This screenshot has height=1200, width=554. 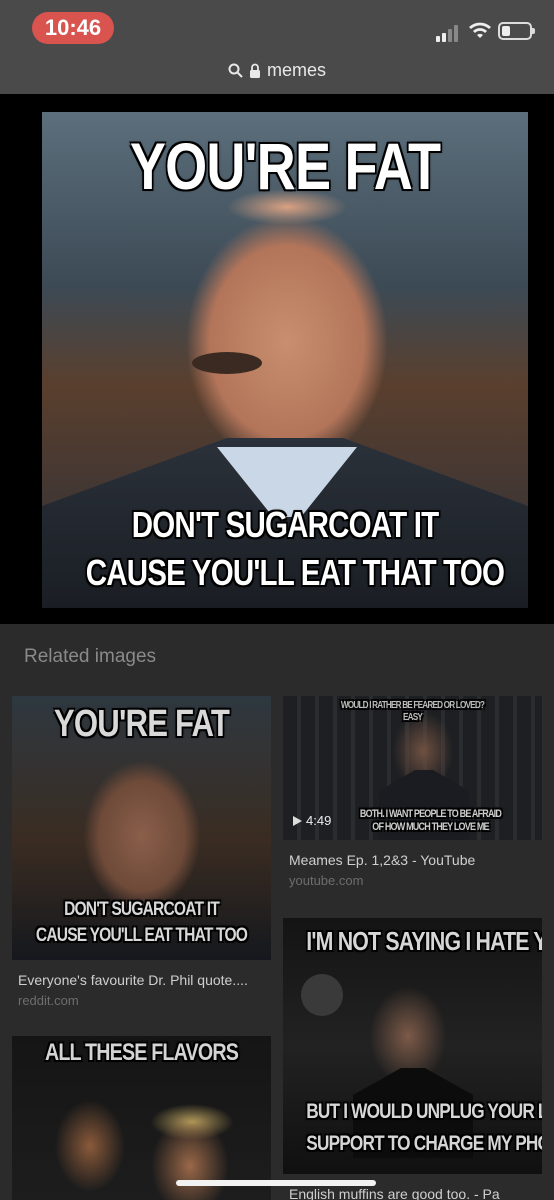 I want to click on signal-icon, so click(x=449, y=33).